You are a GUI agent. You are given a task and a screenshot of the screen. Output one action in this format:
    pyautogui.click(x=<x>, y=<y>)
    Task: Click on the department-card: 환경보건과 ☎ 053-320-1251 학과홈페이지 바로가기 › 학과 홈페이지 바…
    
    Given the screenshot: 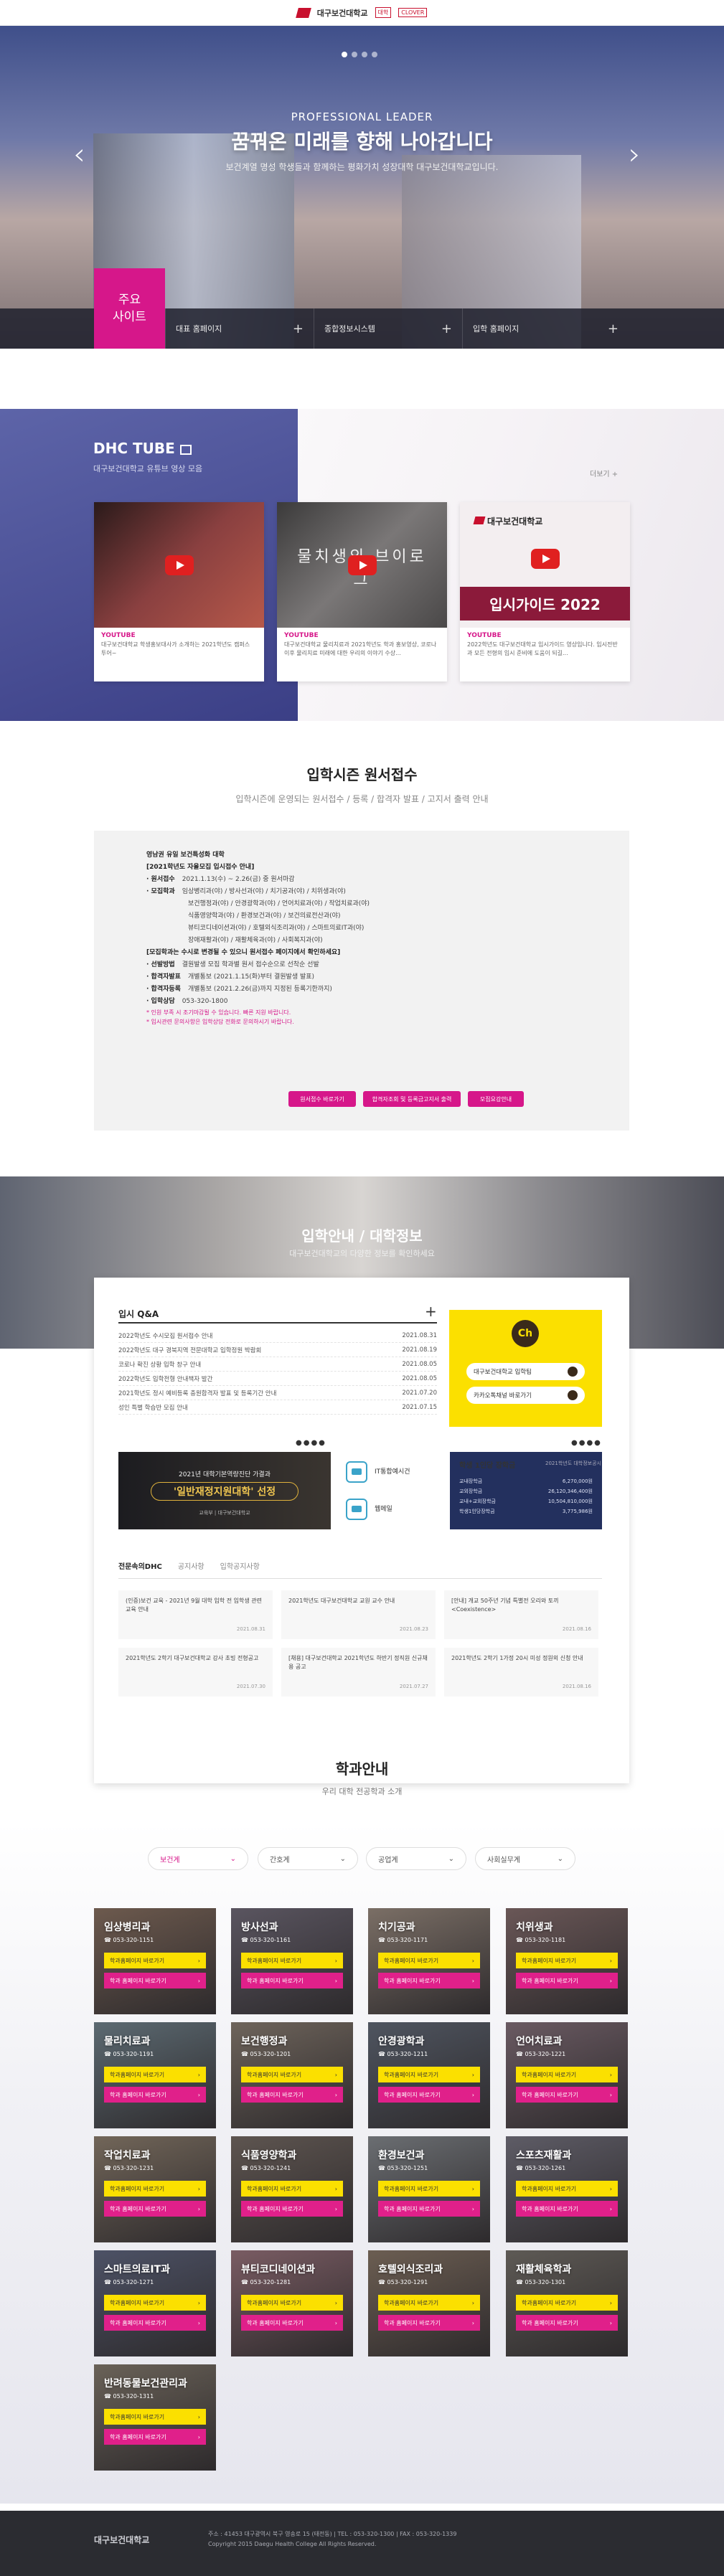 What is the action you would take?
    pyautogui.click(x=429, y=2189)
    